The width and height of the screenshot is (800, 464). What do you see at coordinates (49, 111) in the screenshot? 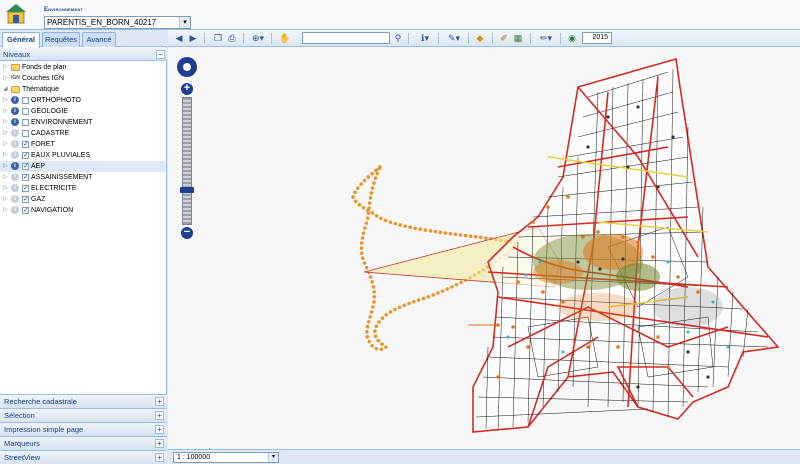
I see `layer-label: GEOLOGIE` at bounding box center [49, 111].